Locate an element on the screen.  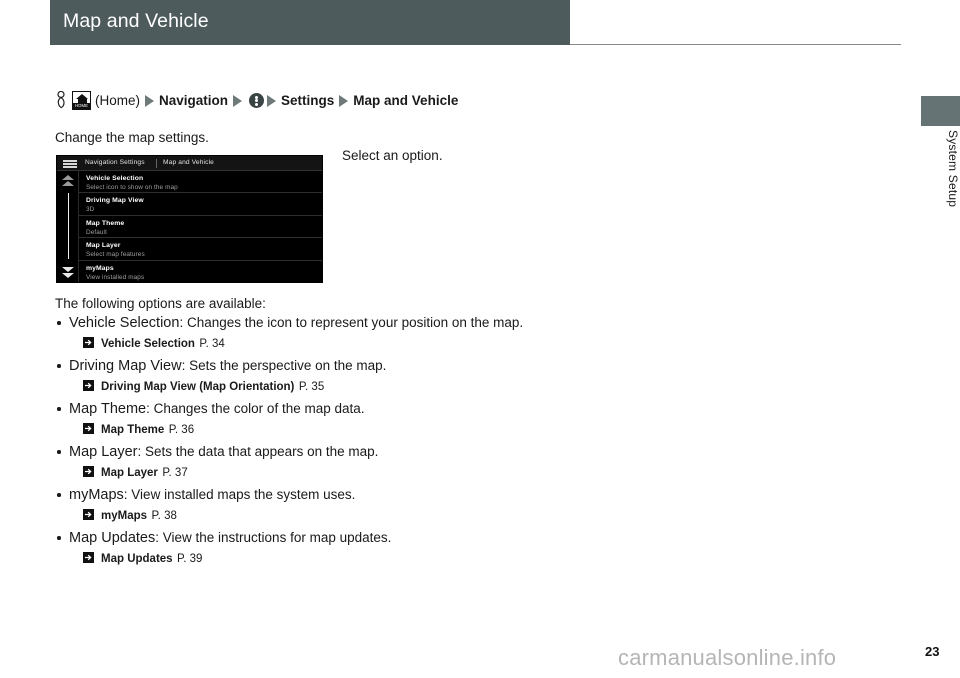
reference-title: myMaps is located at coordinates (124, 516).